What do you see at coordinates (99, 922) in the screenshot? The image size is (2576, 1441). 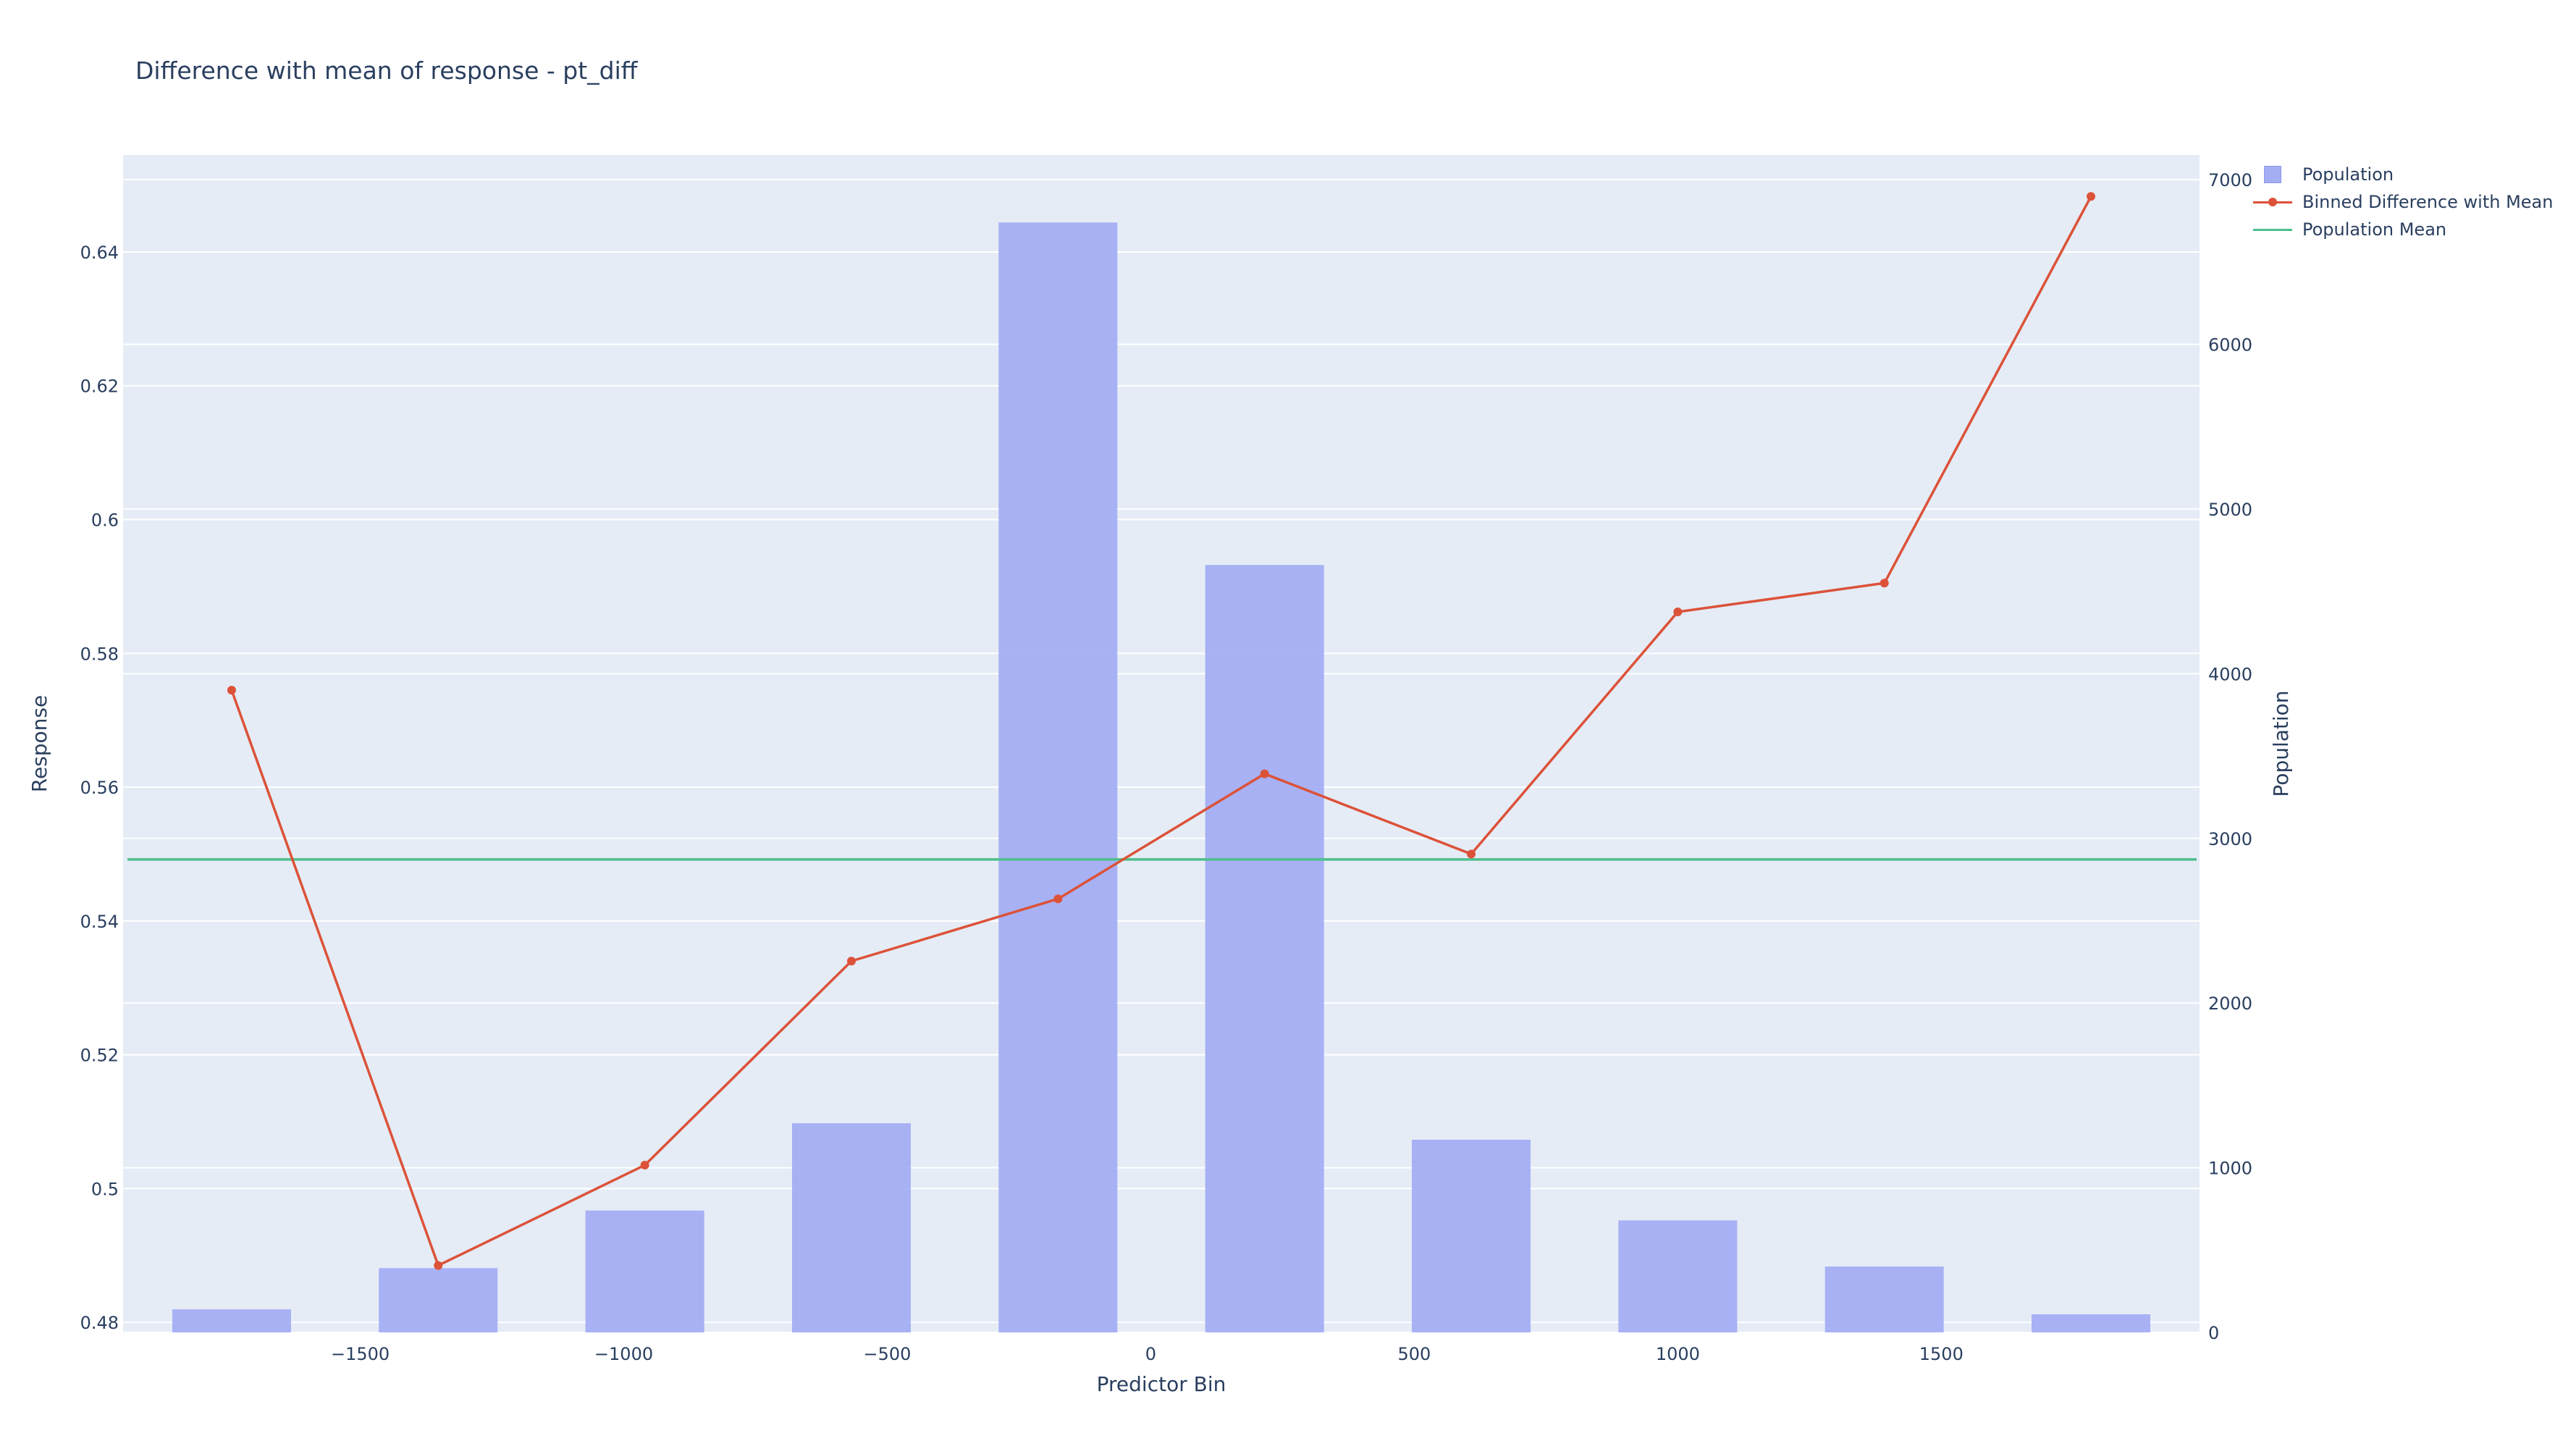 I see `y-tick-label: 0.54` at bounding box center [99, 922].